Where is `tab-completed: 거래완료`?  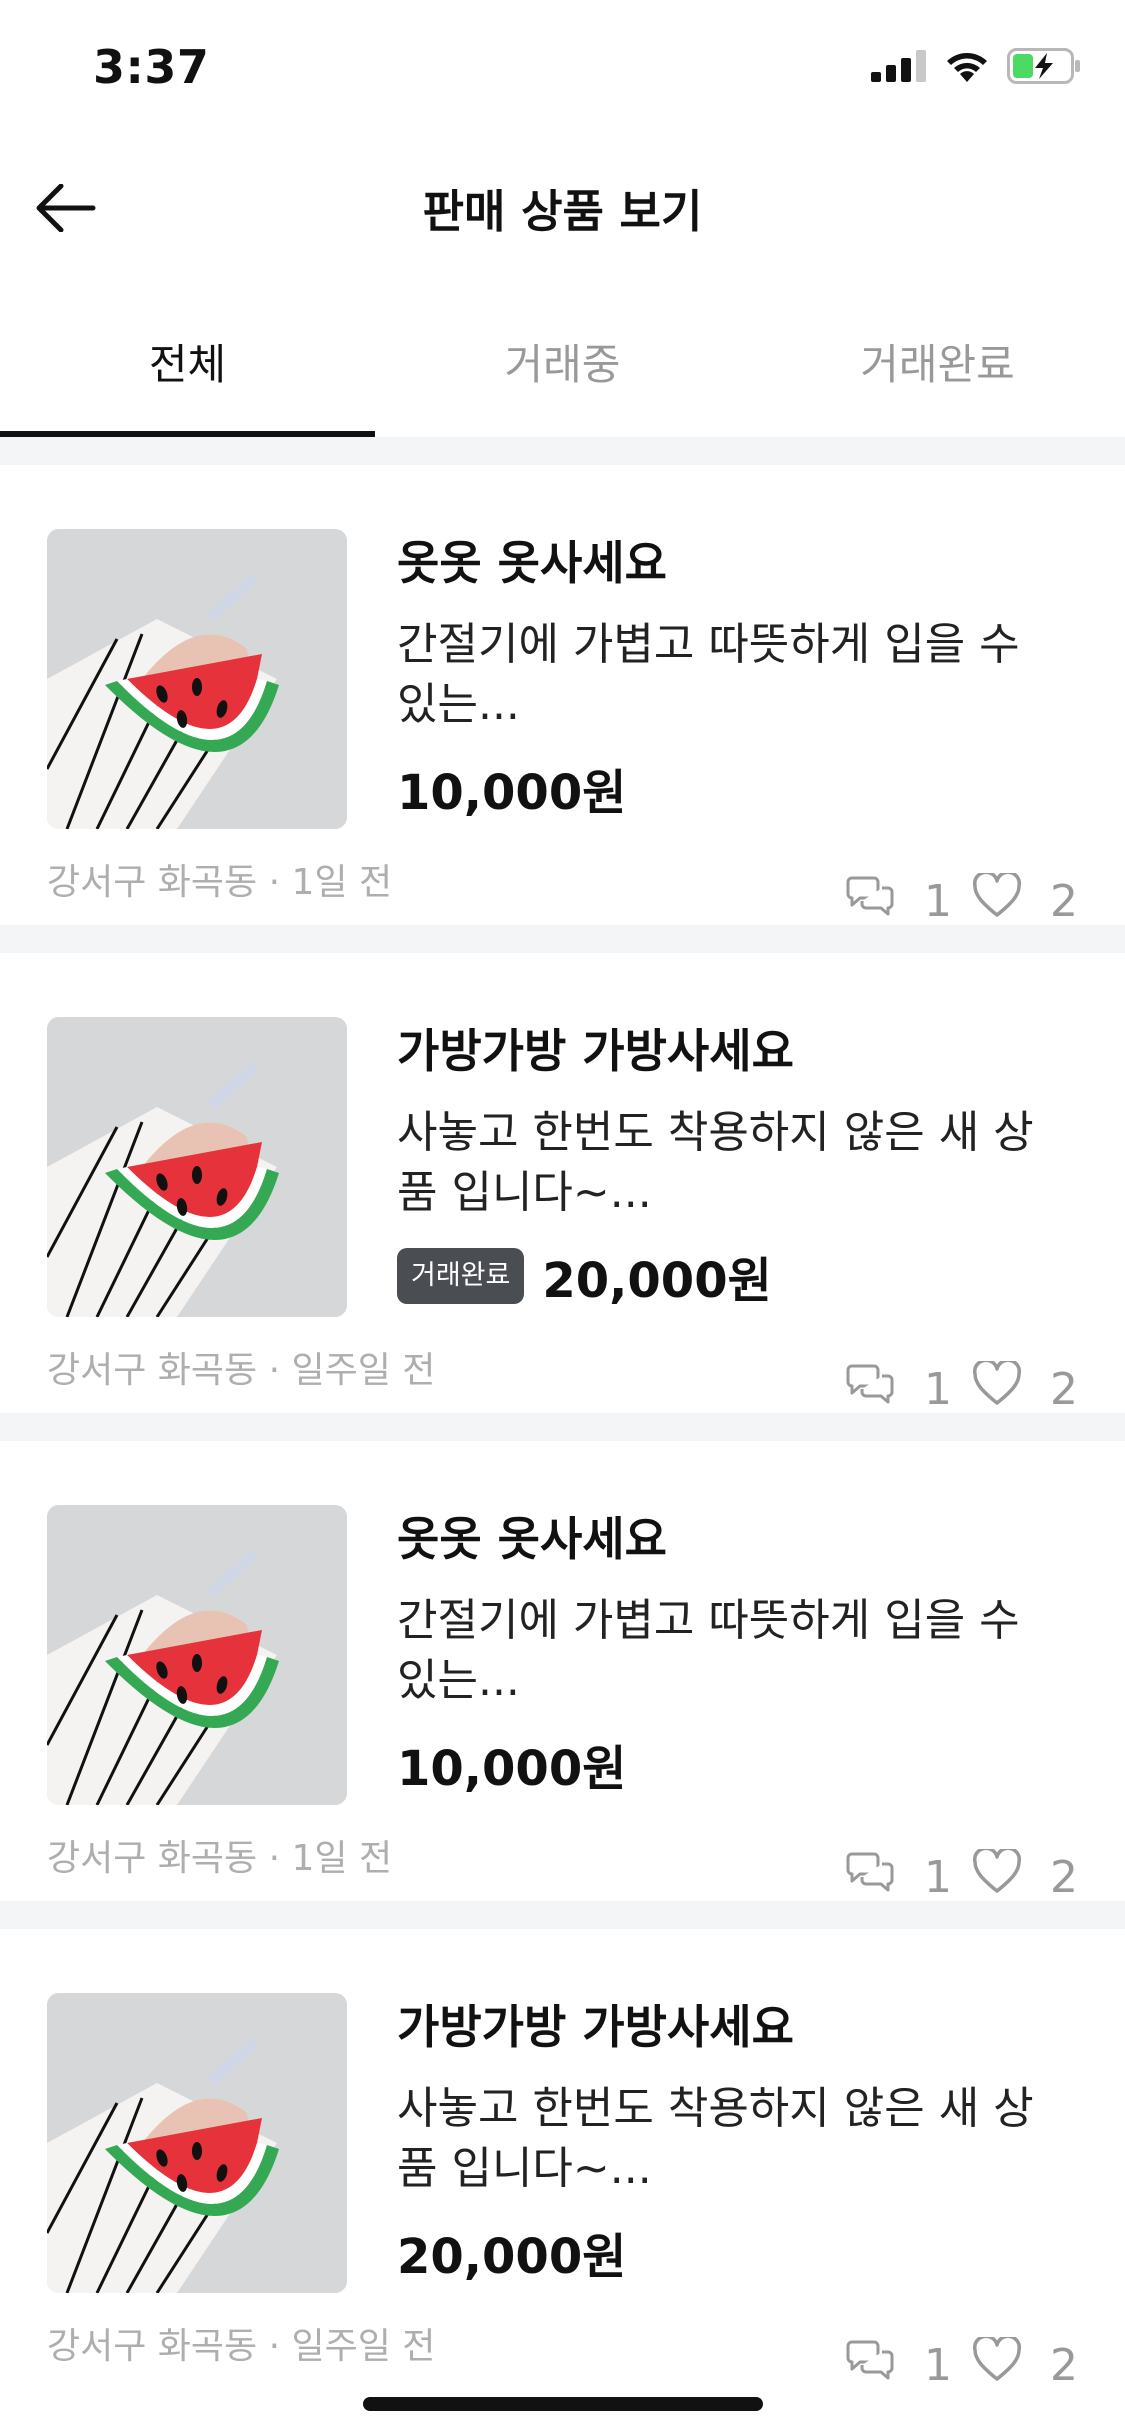 tab-completed: 거래완료 is located at coordinates (937, 361).